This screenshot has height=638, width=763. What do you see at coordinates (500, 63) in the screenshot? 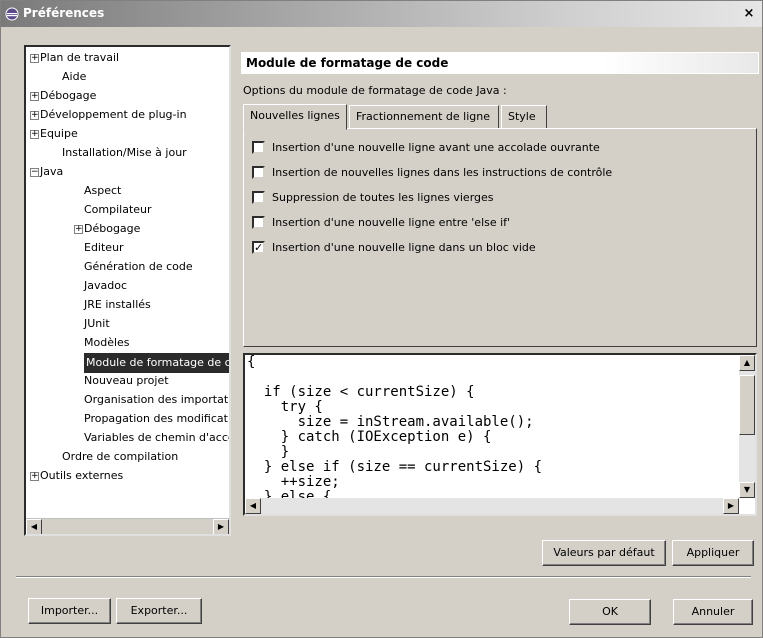
I see `panel-header: Module de formatage de code` at bounding box center [500, 63].